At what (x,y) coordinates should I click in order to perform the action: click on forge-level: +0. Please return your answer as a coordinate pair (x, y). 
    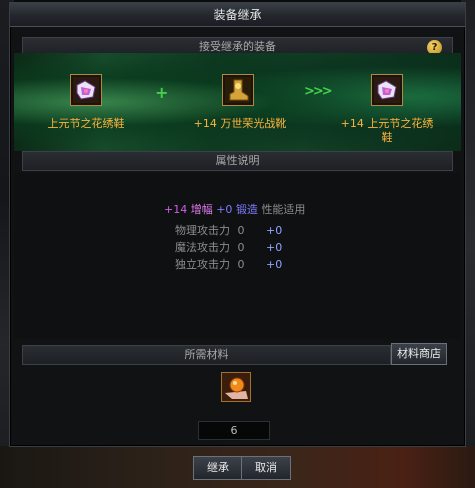
    Looking at the image, I should click on (224, 209).